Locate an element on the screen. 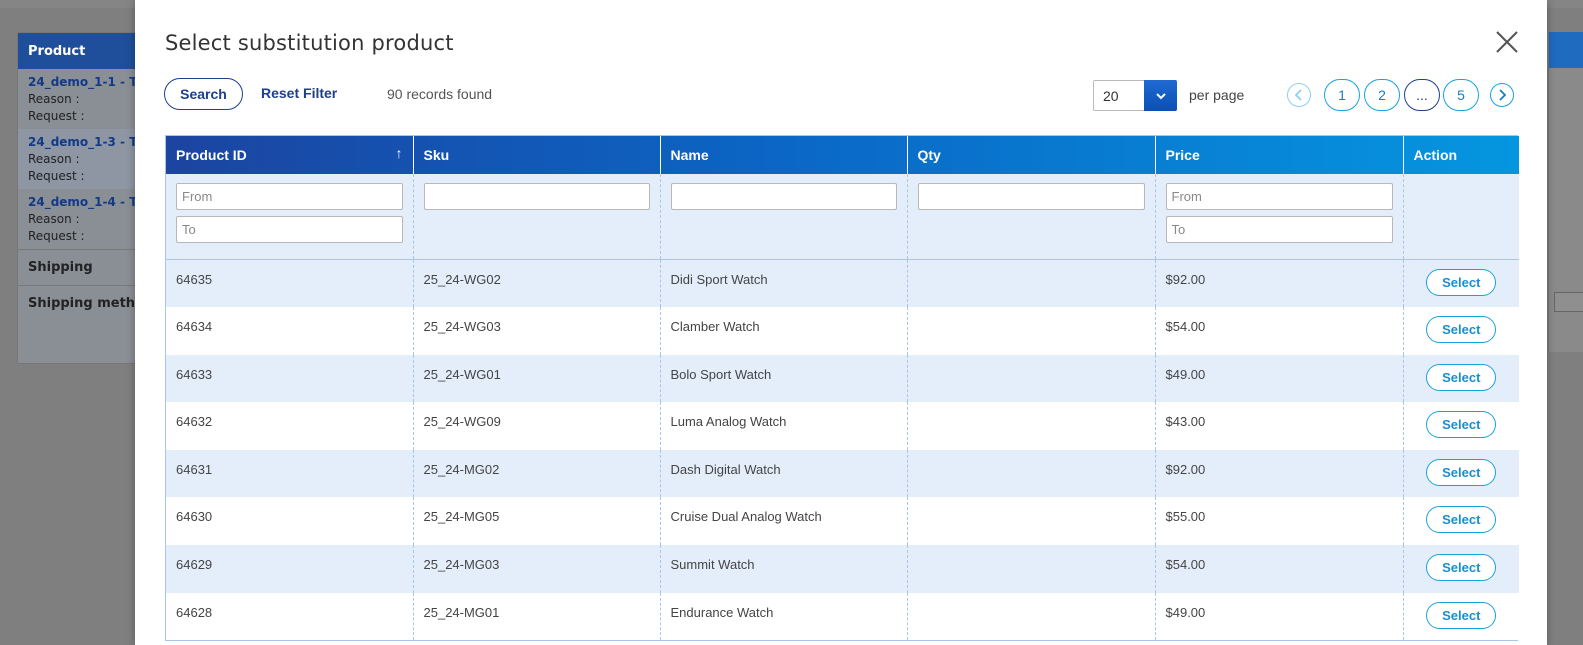 The height and width of the screenshot is (645, 1583). cell-product-id: 64632 is located at coordinates (290, 426).